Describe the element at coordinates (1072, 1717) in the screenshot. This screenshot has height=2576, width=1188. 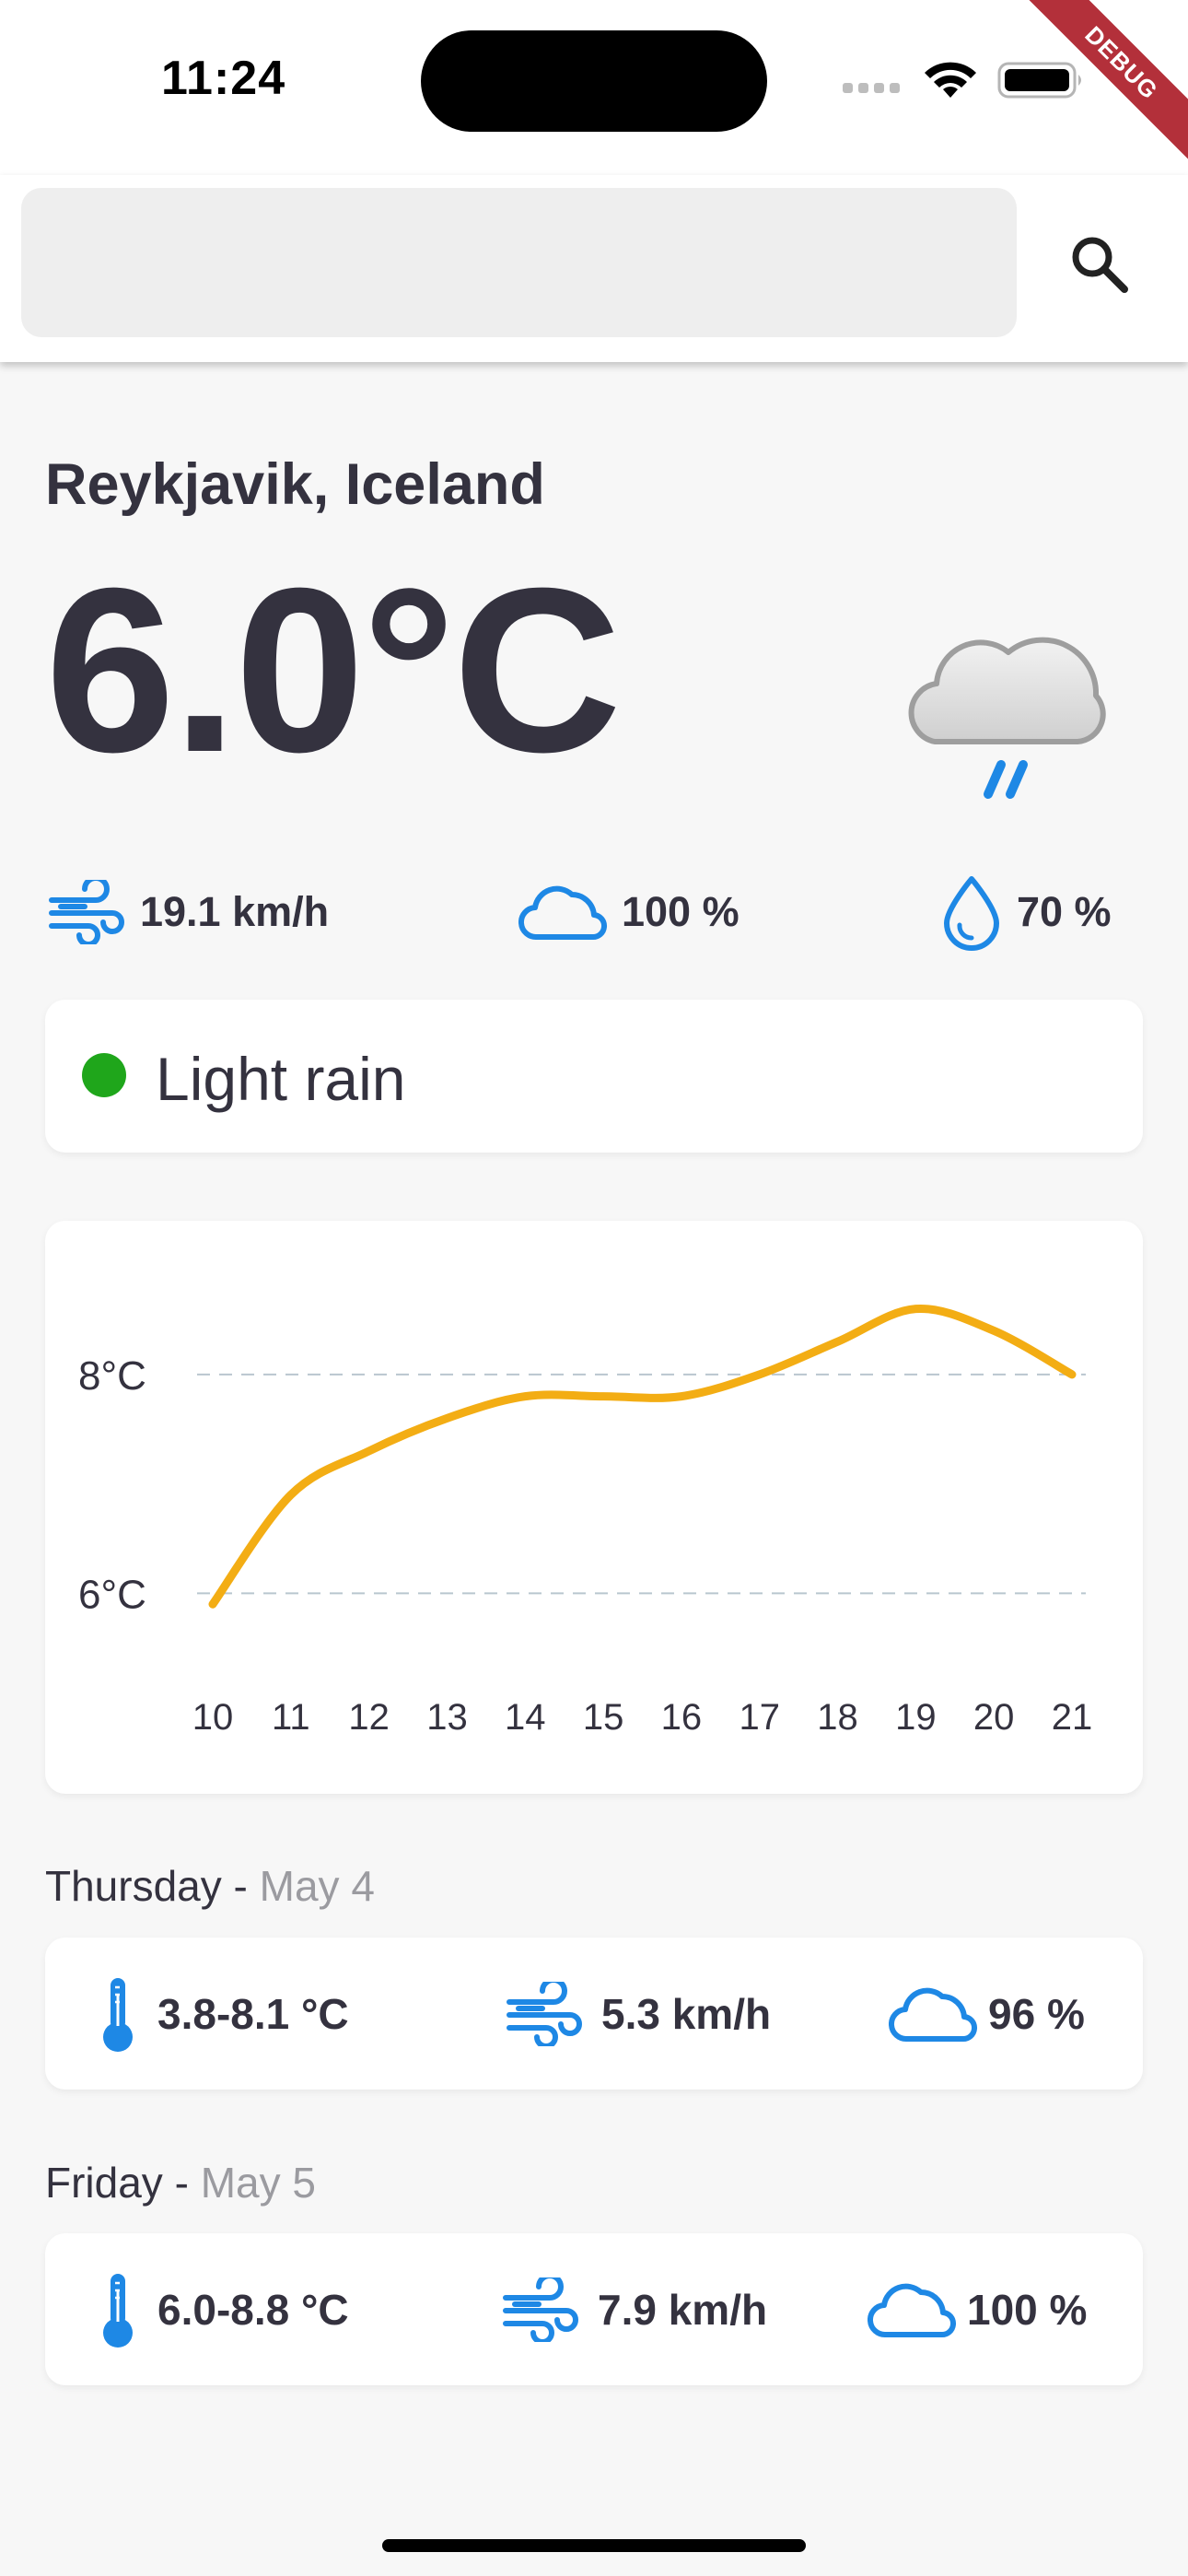
I see `chart-x-tick-label: 21` at that location.